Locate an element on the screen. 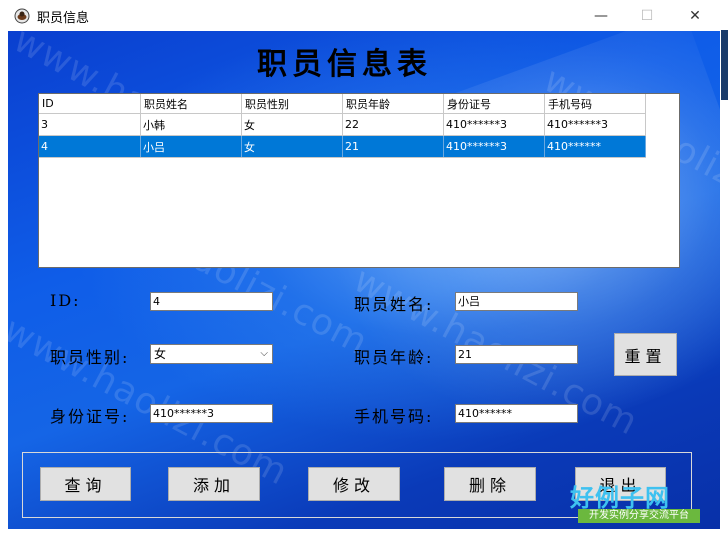  age-label: 职员年龄: is located at coordinates (394, 357).